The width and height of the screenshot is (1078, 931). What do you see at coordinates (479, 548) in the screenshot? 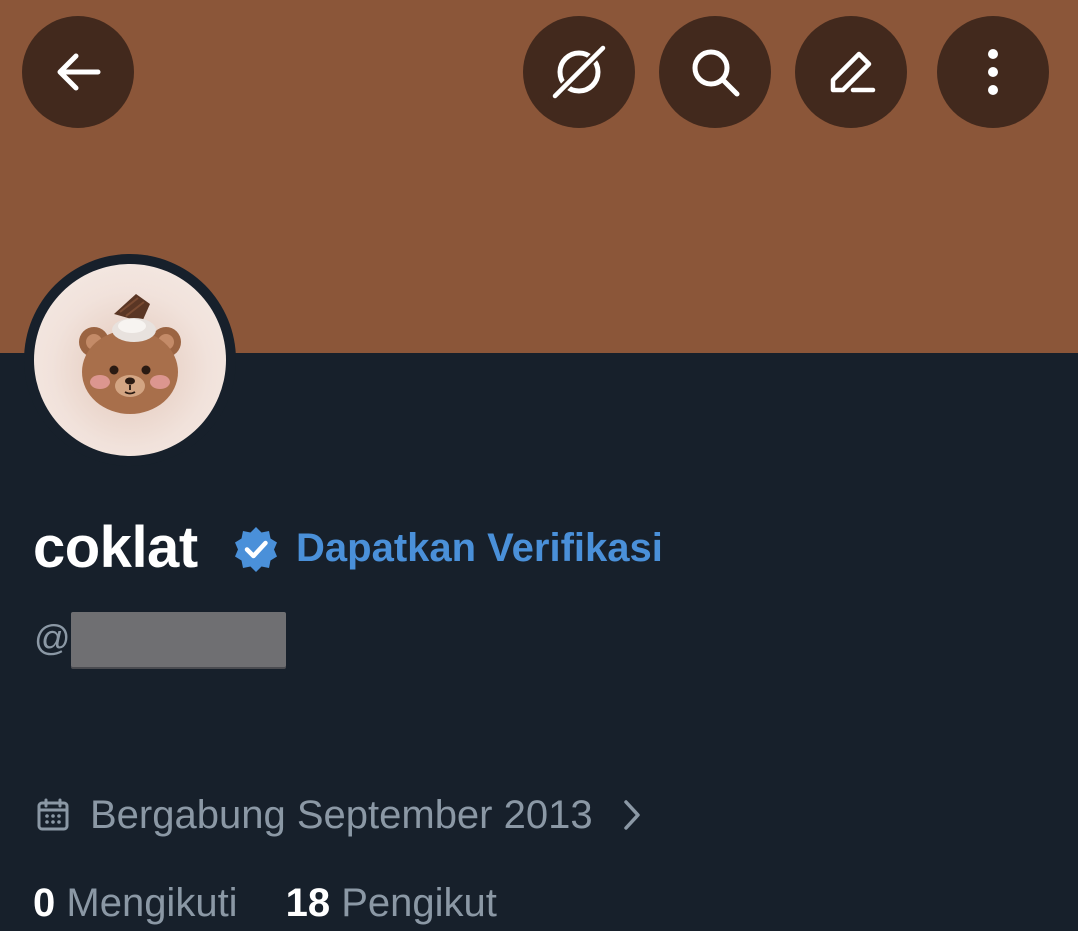
I see `get-verified-link: Dapatkan Verifikasi` at bounding box center [479, 548].